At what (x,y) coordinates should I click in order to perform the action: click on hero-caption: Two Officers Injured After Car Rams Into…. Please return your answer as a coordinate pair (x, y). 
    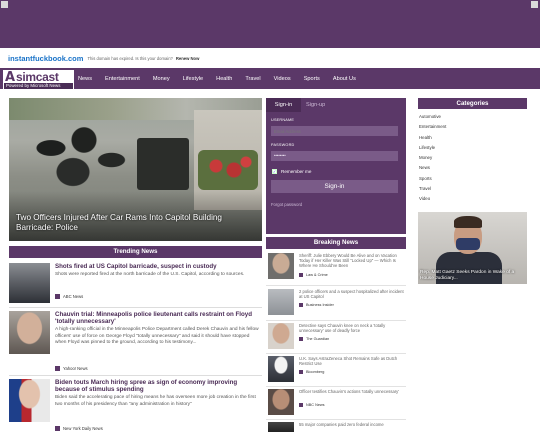
    Looking at the image, I should click on (131, 223).